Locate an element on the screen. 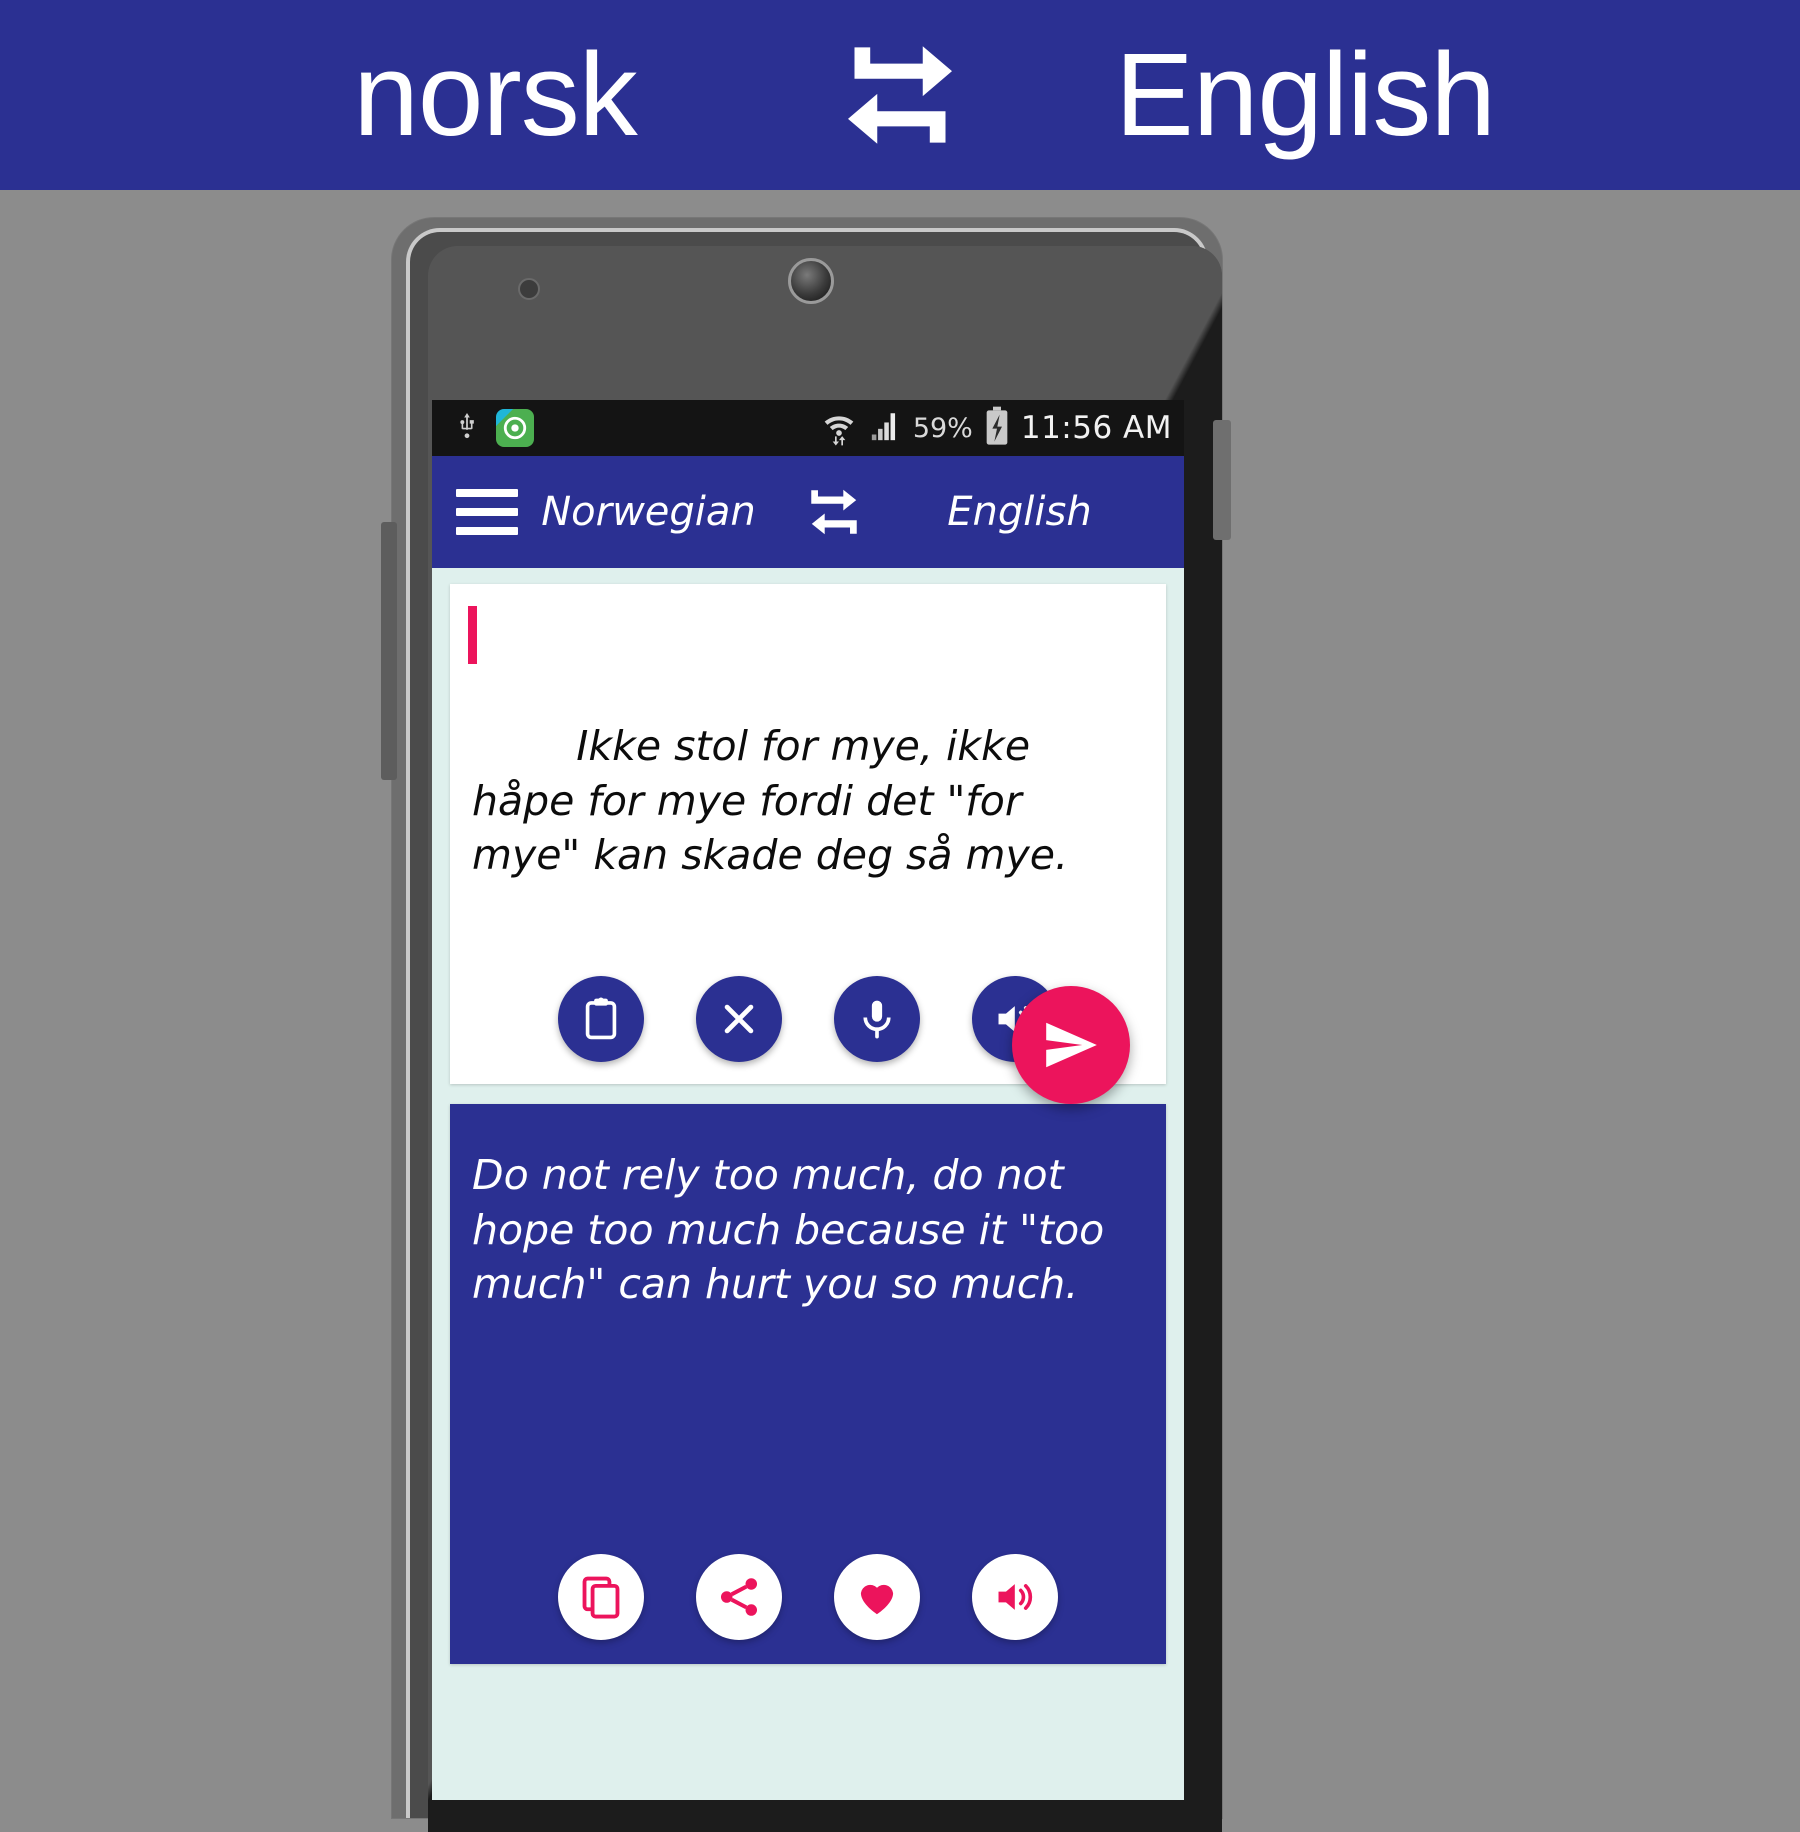 This screenshot has height=1832, width=1800. power-button is located at coordinates (1222, 480).